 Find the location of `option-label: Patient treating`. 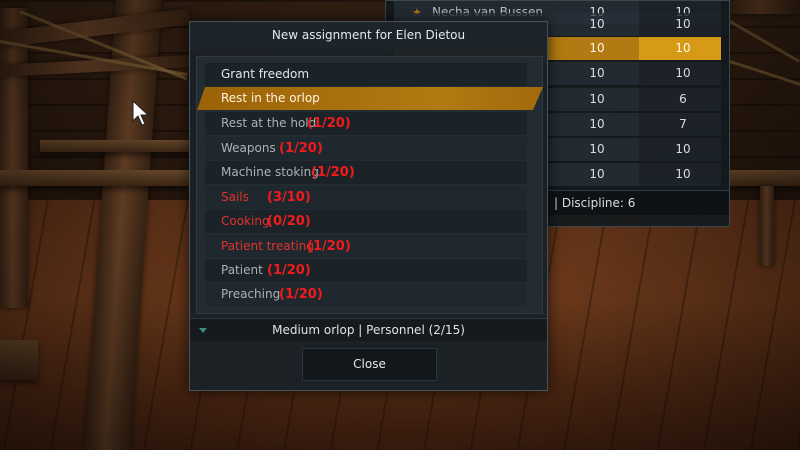

option-label: Patient treating is located at coordinates (267, 246).